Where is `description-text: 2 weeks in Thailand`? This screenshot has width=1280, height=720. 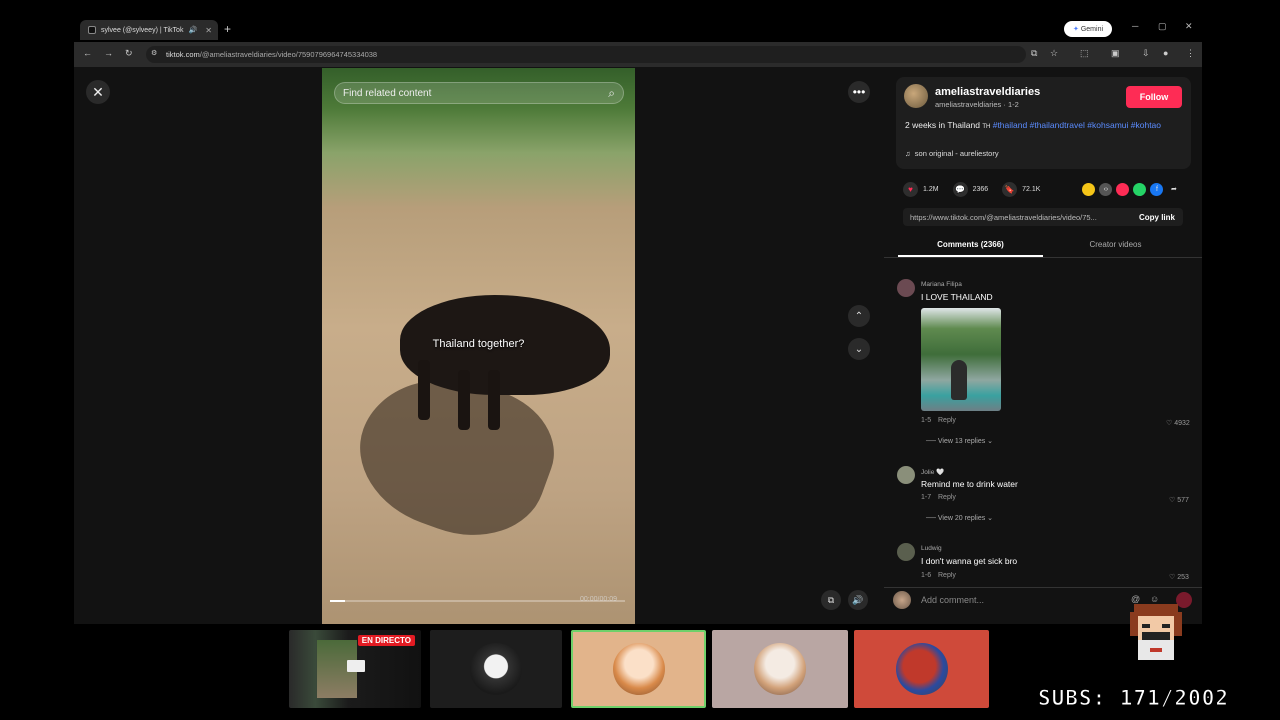 description-text: 2 weeks in Thailand is located at coordinates (944, 125).